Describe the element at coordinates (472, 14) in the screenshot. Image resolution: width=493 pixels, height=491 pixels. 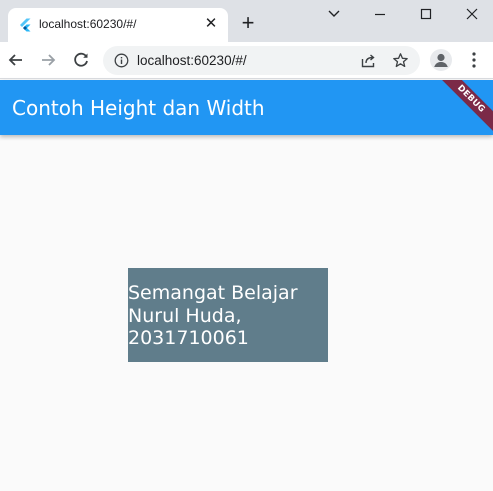
I see `window-close-icon` at that location.